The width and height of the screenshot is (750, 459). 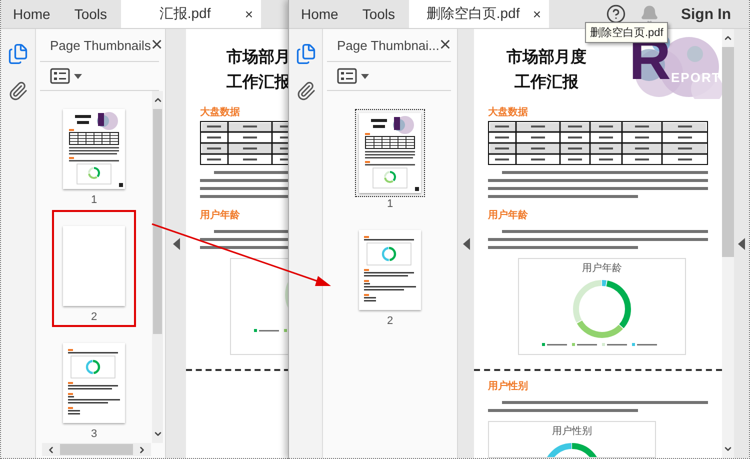 I want to click on tab: 汇报.pdf ×, so click(x=191, y=14).